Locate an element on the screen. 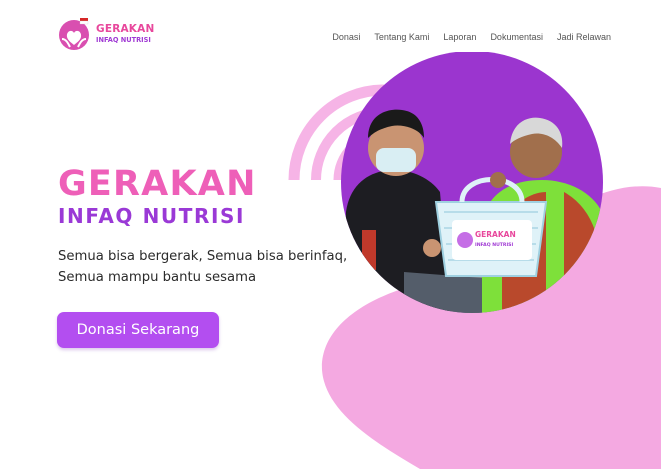 This screenshot has width=661, height=469. donate-now-button: Donasi Sekarang is located at coordinates (138, 330).